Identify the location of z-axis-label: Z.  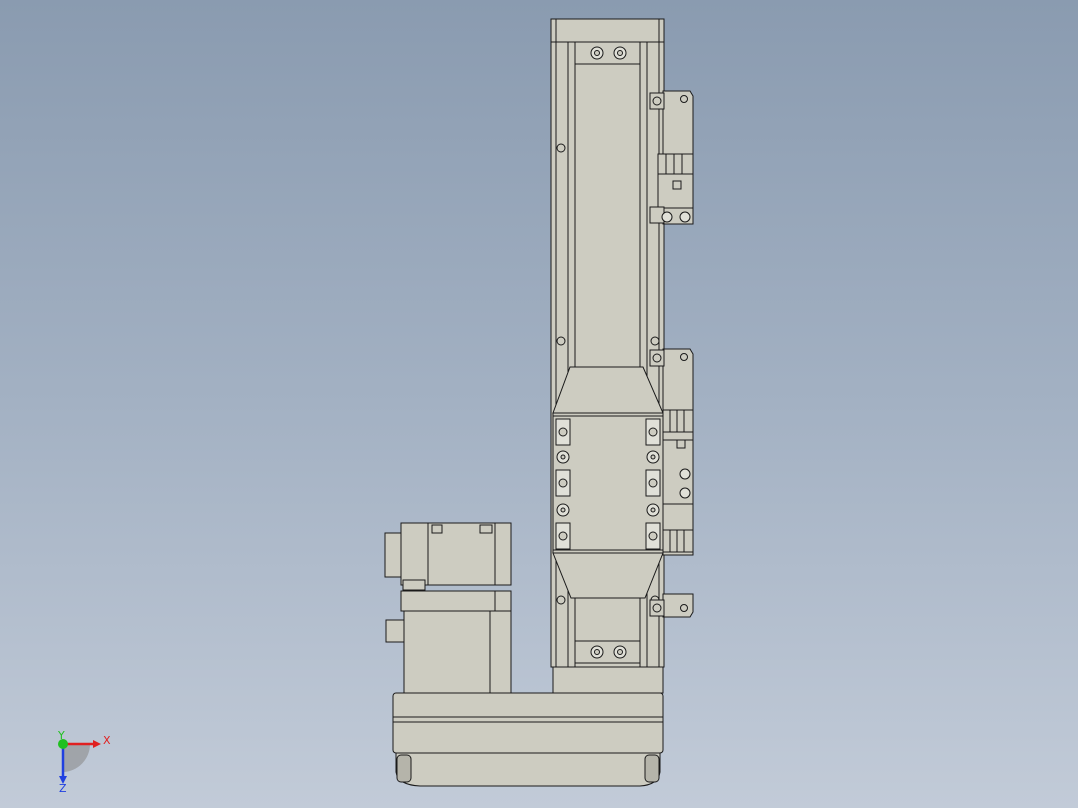
(63, 788).